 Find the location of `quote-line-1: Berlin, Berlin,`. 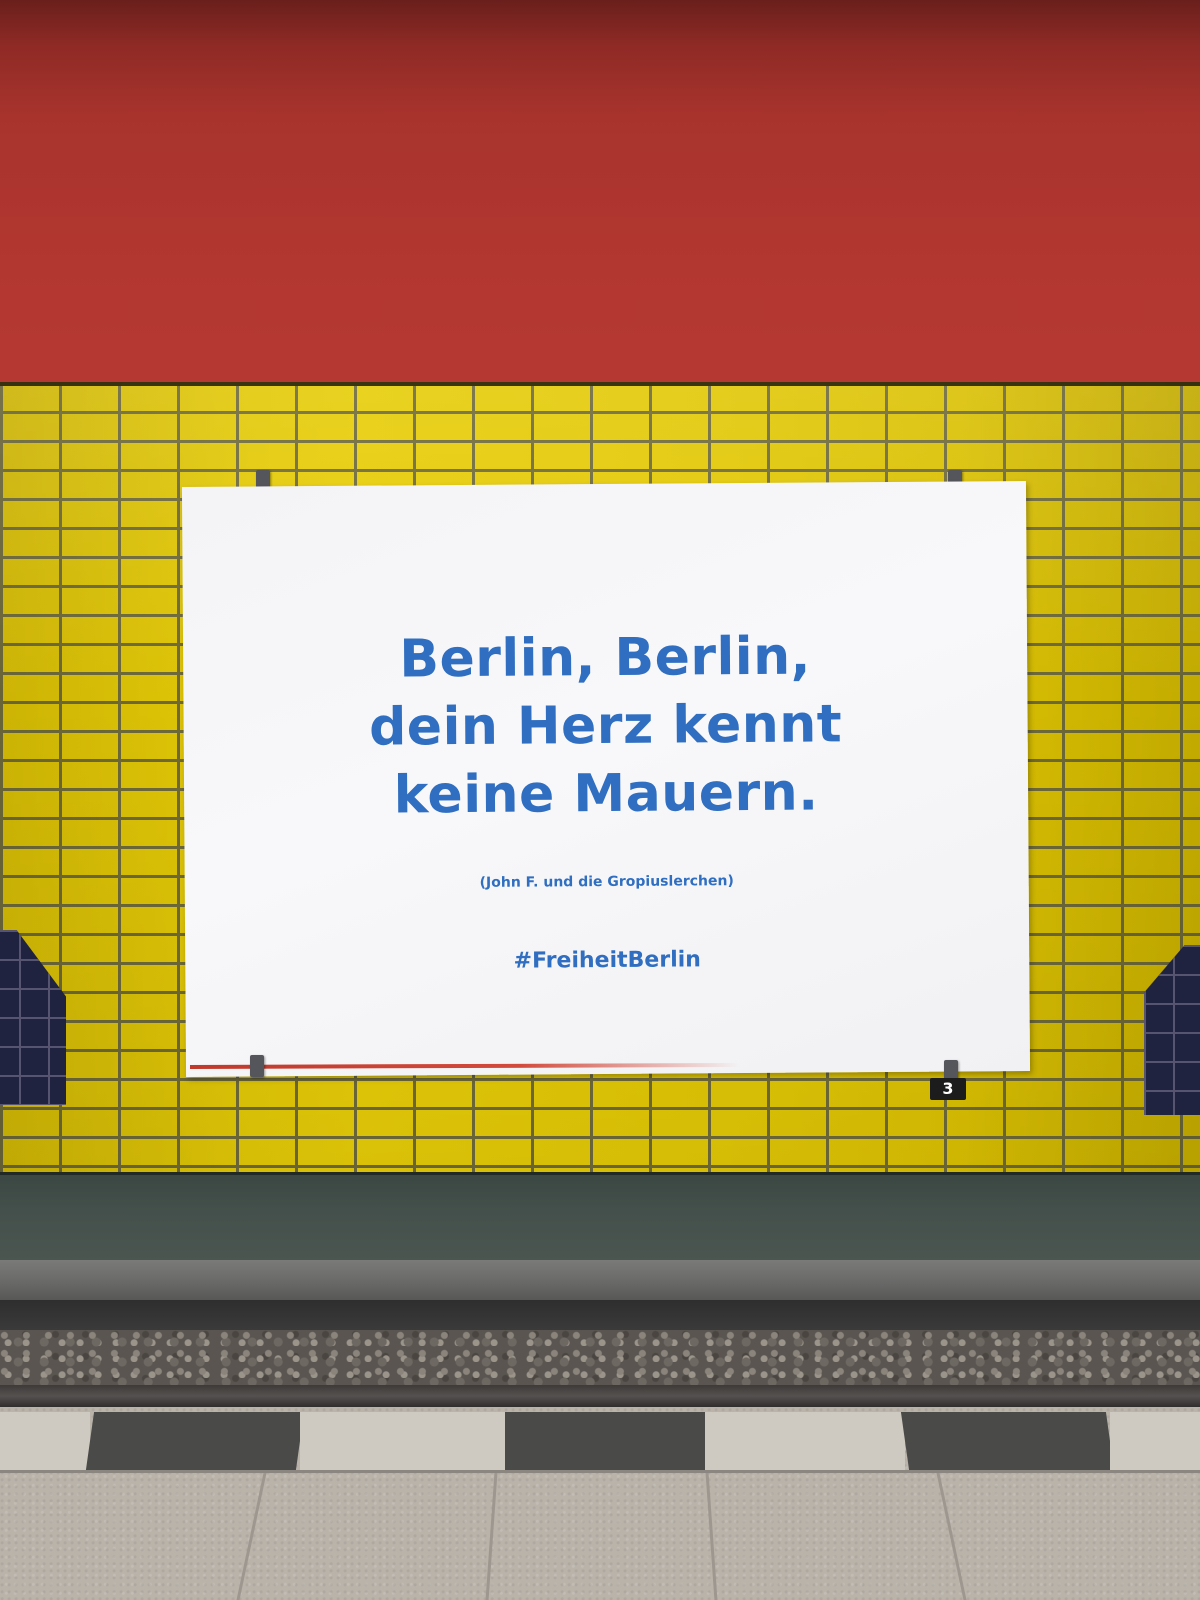

quote-line-1: Berlin, Berlin, is located at coordinates (605, 658).